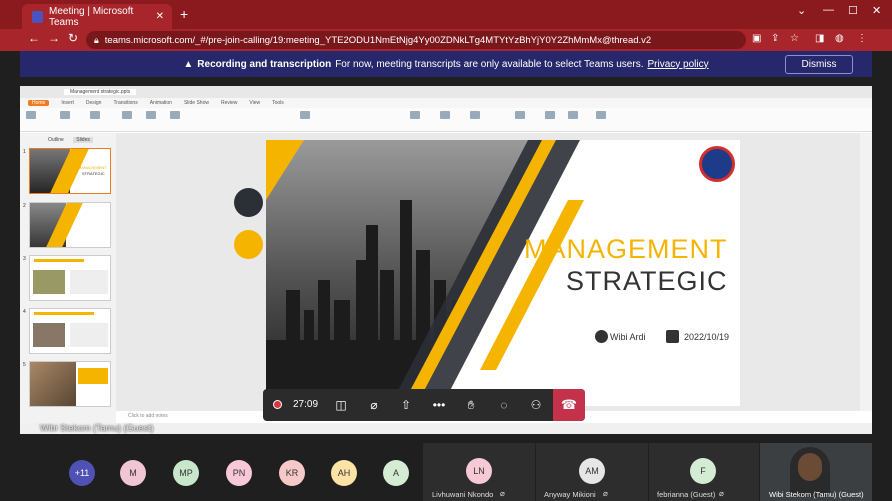  What do you see at coordinates (39, 103) in the screenshot?
I see `menu-item: Home` at bounding box center [39, 103].